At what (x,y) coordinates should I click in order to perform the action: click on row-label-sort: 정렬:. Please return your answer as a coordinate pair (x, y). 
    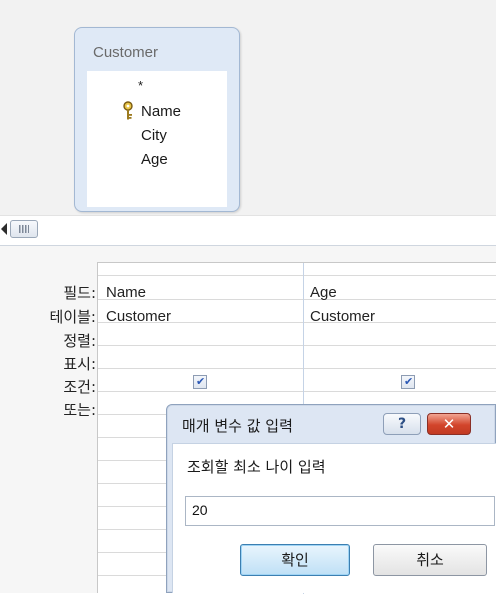
    Looking at the image, I should click on (79, 341).